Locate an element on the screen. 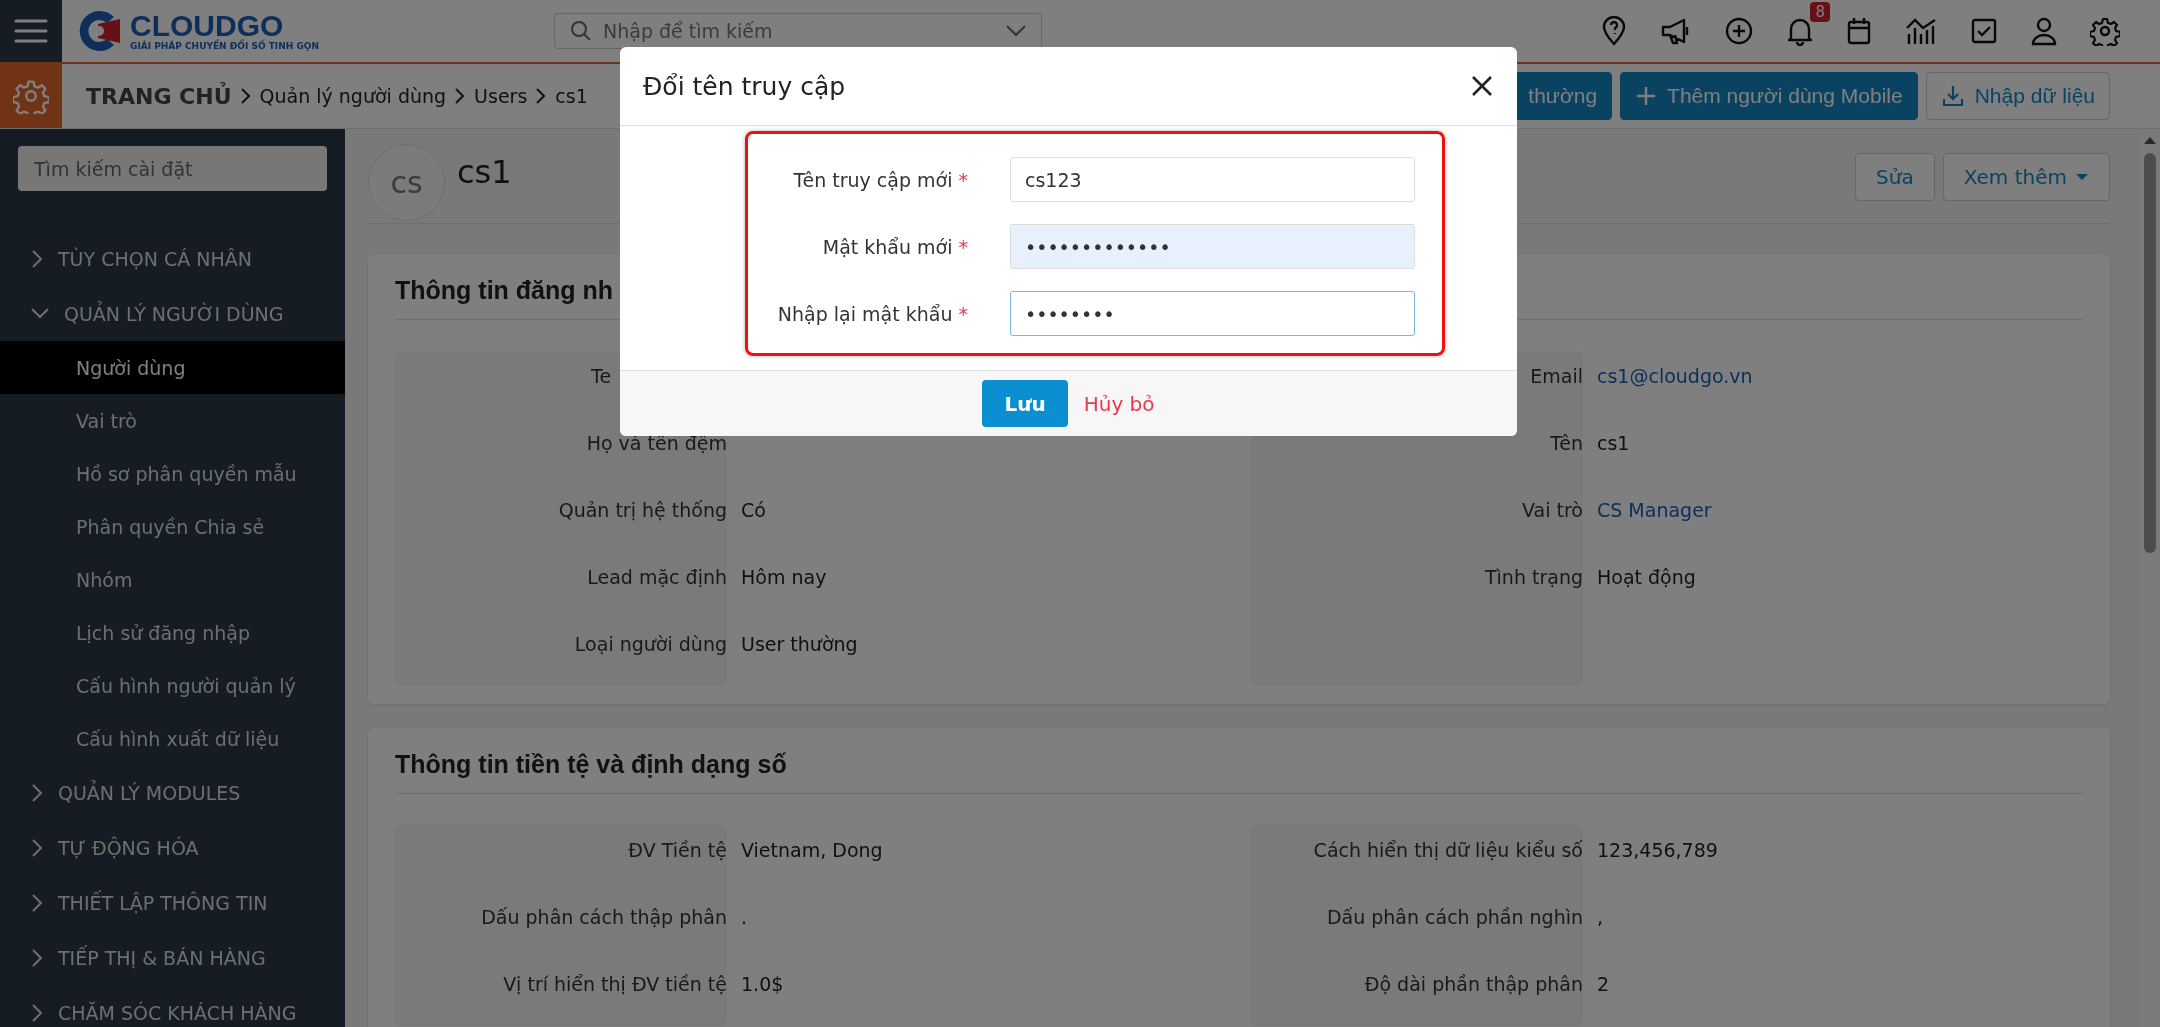  field-label: Họ và tên đệm is located at coordinates (656, 443).